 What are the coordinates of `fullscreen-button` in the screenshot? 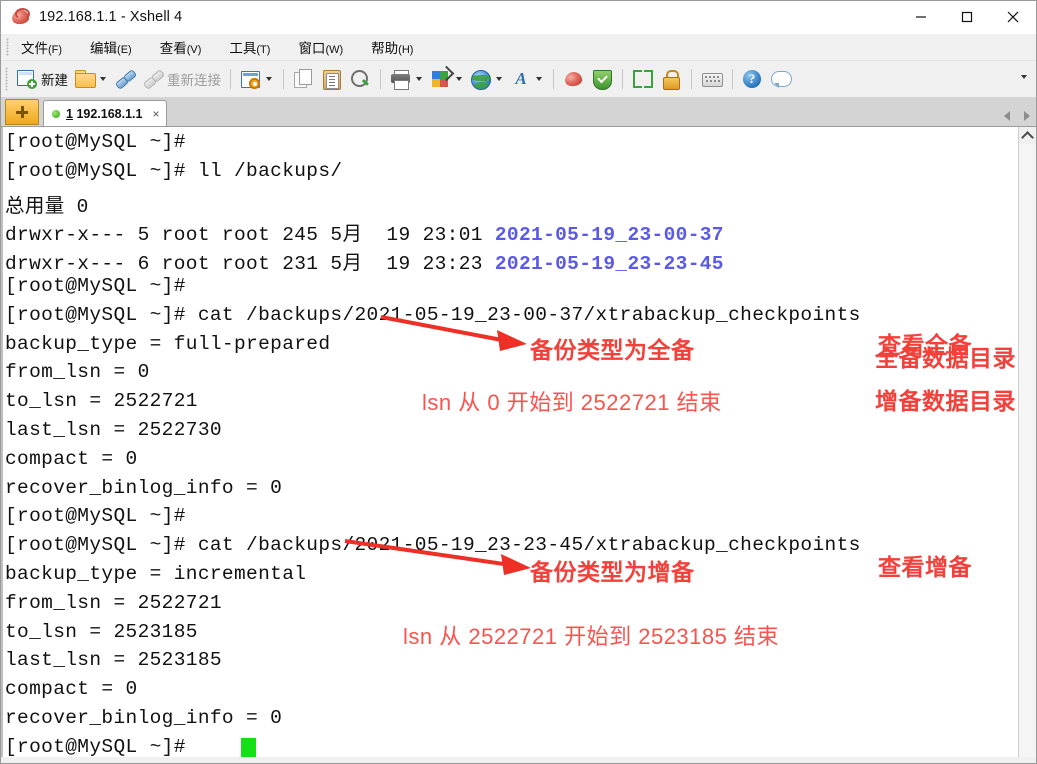 It's located at (643, 79).